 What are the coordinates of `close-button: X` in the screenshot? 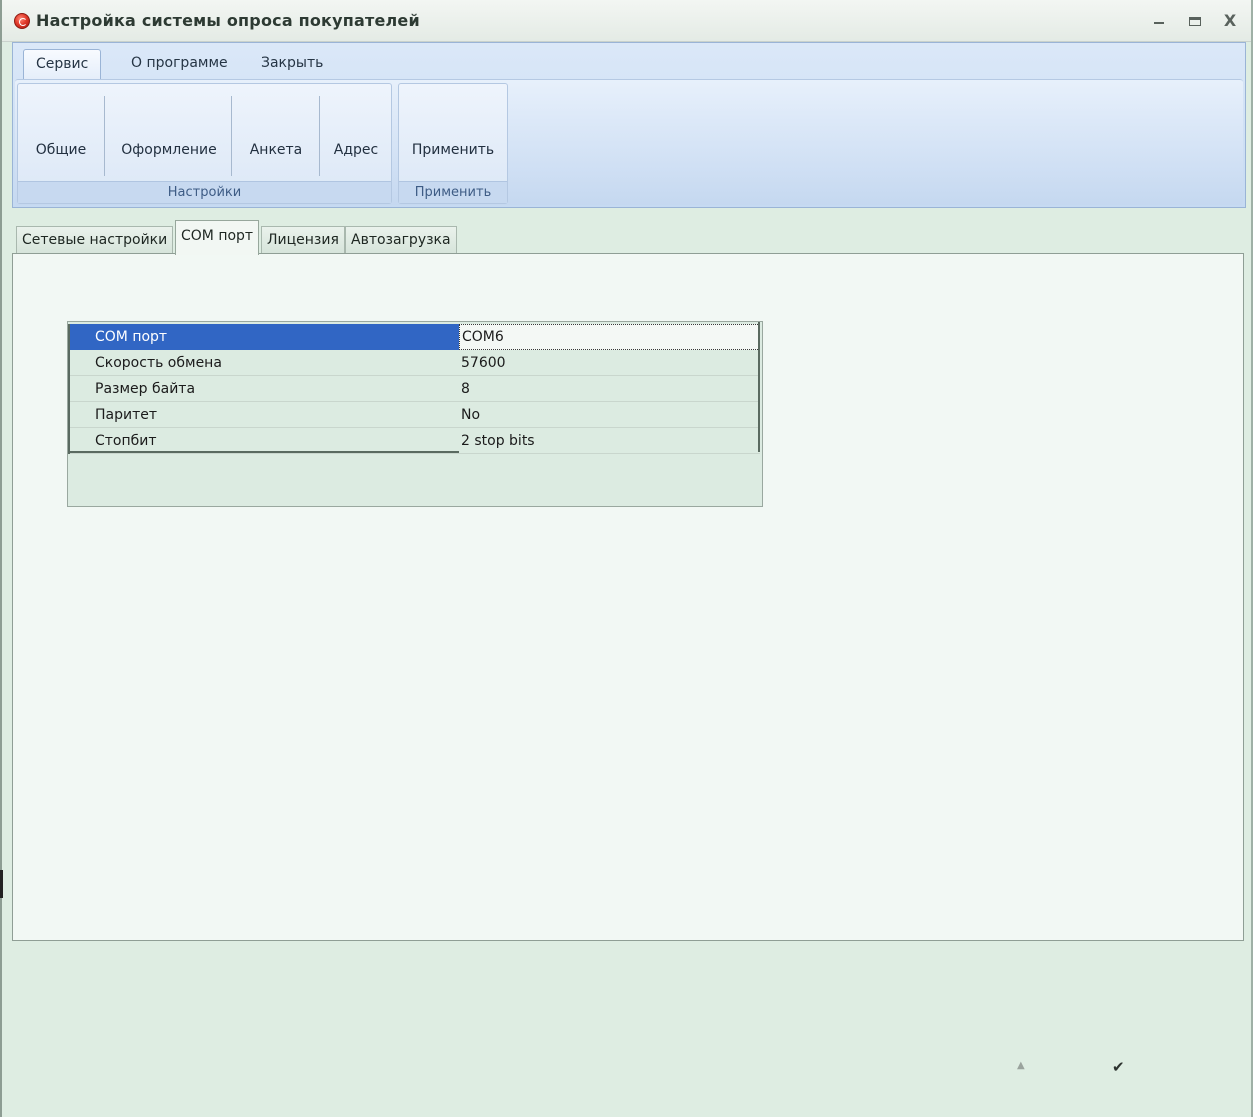 It's located at (1230, 21).